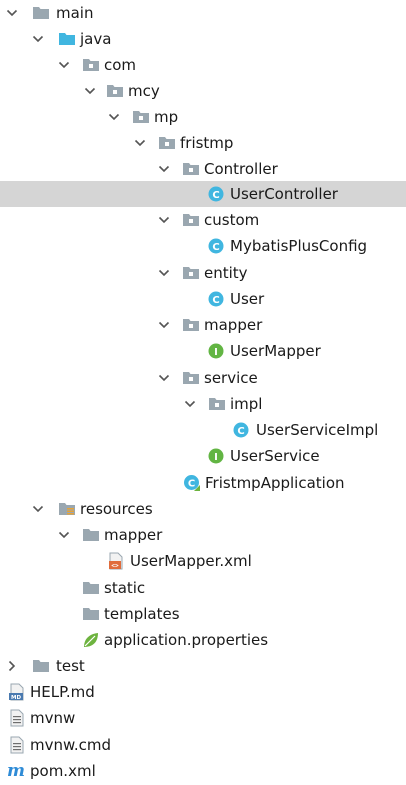 The image size is (406, 785). Describe the element at coordinates (203, 325) in the screenshot. I see `tree-row-mapper-package: mapper` at that location.